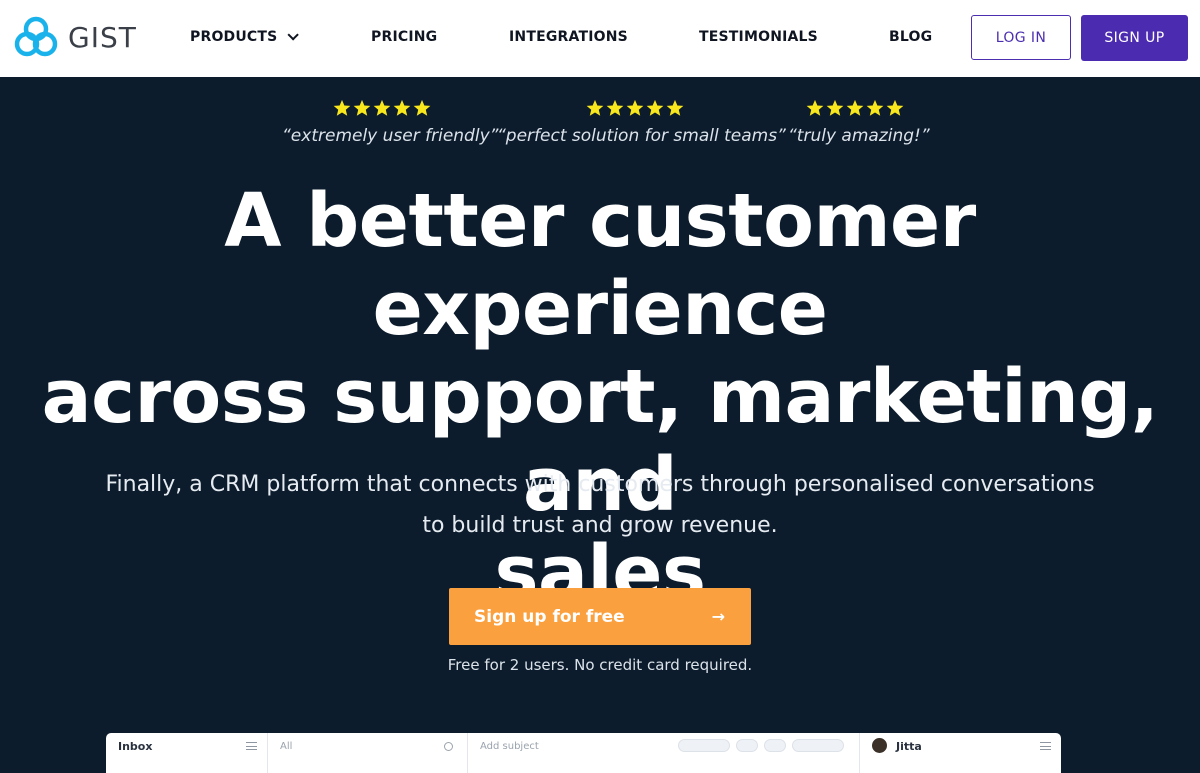 This screenshot has width=1200, height=773. I want to click on nav-products: PRODUCTS, so click(245, 37).